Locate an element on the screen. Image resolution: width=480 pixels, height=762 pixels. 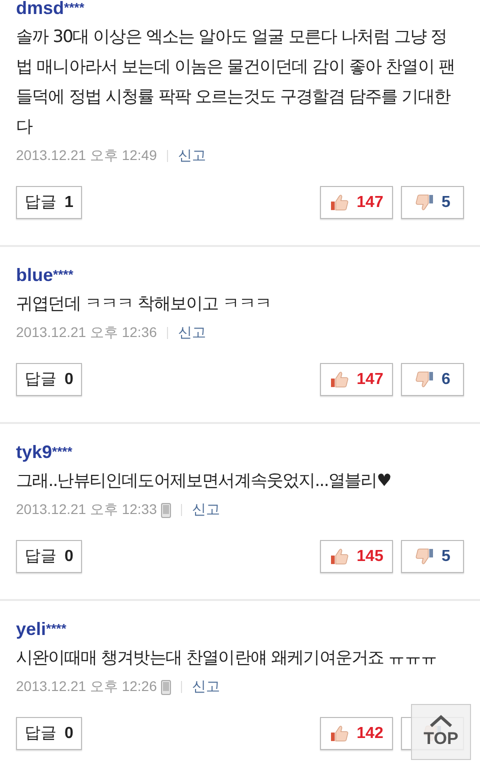
comment-text: 시완이때매 챙겨밧는대 찬열이란얘 왜케기여운거죠 ㅠㅠㅠ is located at coordinates (227, 658).